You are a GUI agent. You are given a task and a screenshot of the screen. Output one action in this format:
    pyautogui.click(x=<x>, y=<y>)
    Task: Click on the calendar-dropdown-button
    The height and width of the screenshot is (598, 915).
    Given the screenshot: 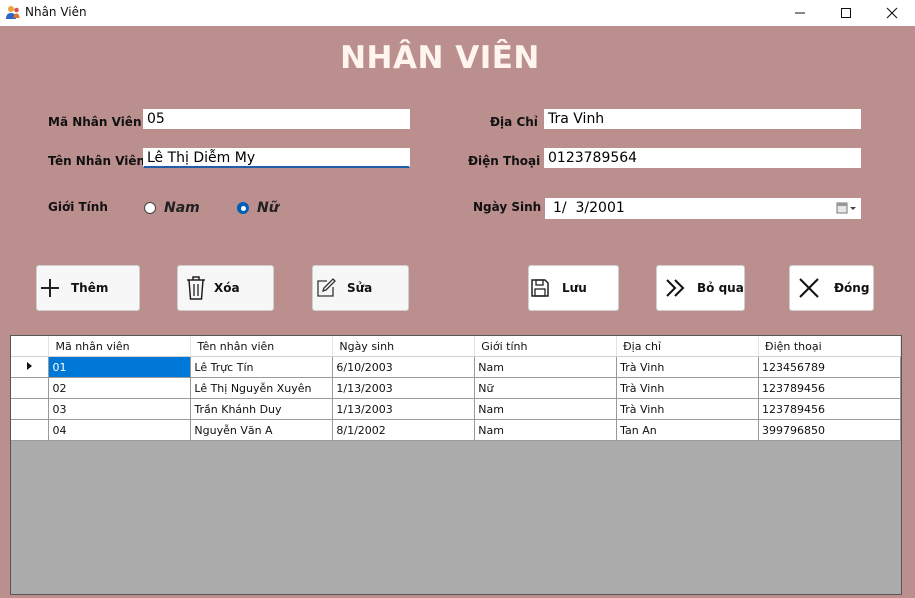 What is the action you would take?
    pyautogui.click(x=847, y=208)
    